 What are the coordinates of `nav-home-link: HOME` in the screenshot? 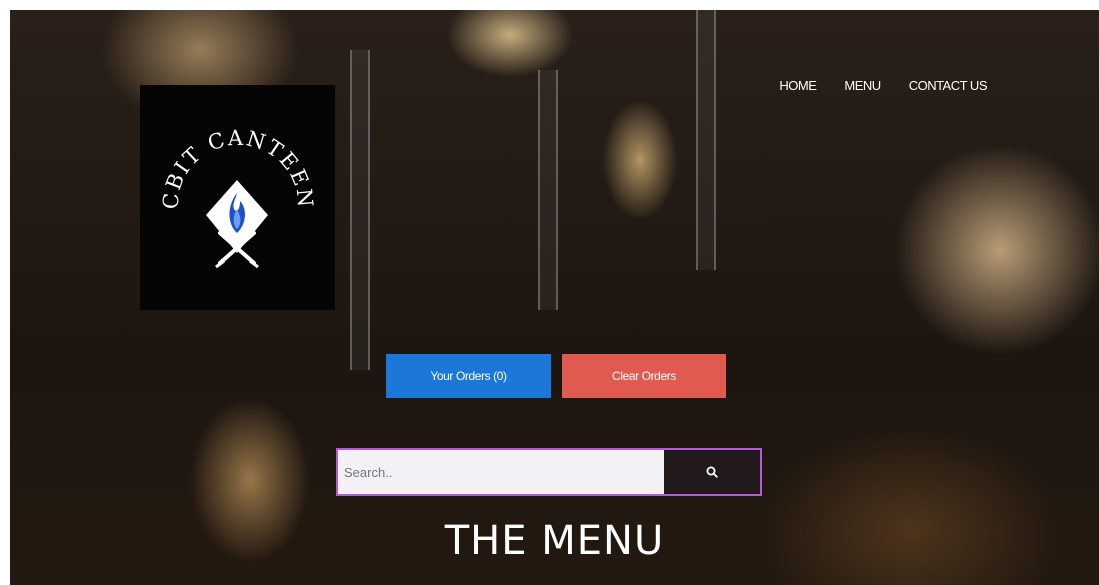 It's located at (798, 85).